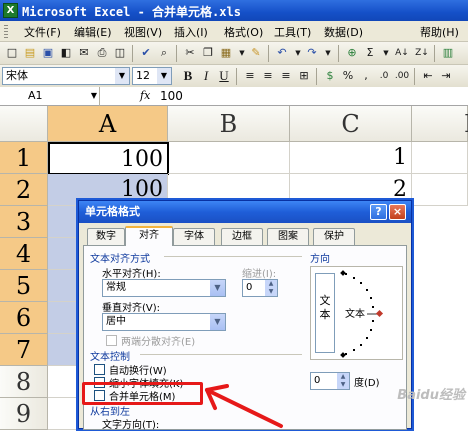  Describe the element at coordinates (66, 53) in the screenshot. I see `permission-icon: ◧` at that location.